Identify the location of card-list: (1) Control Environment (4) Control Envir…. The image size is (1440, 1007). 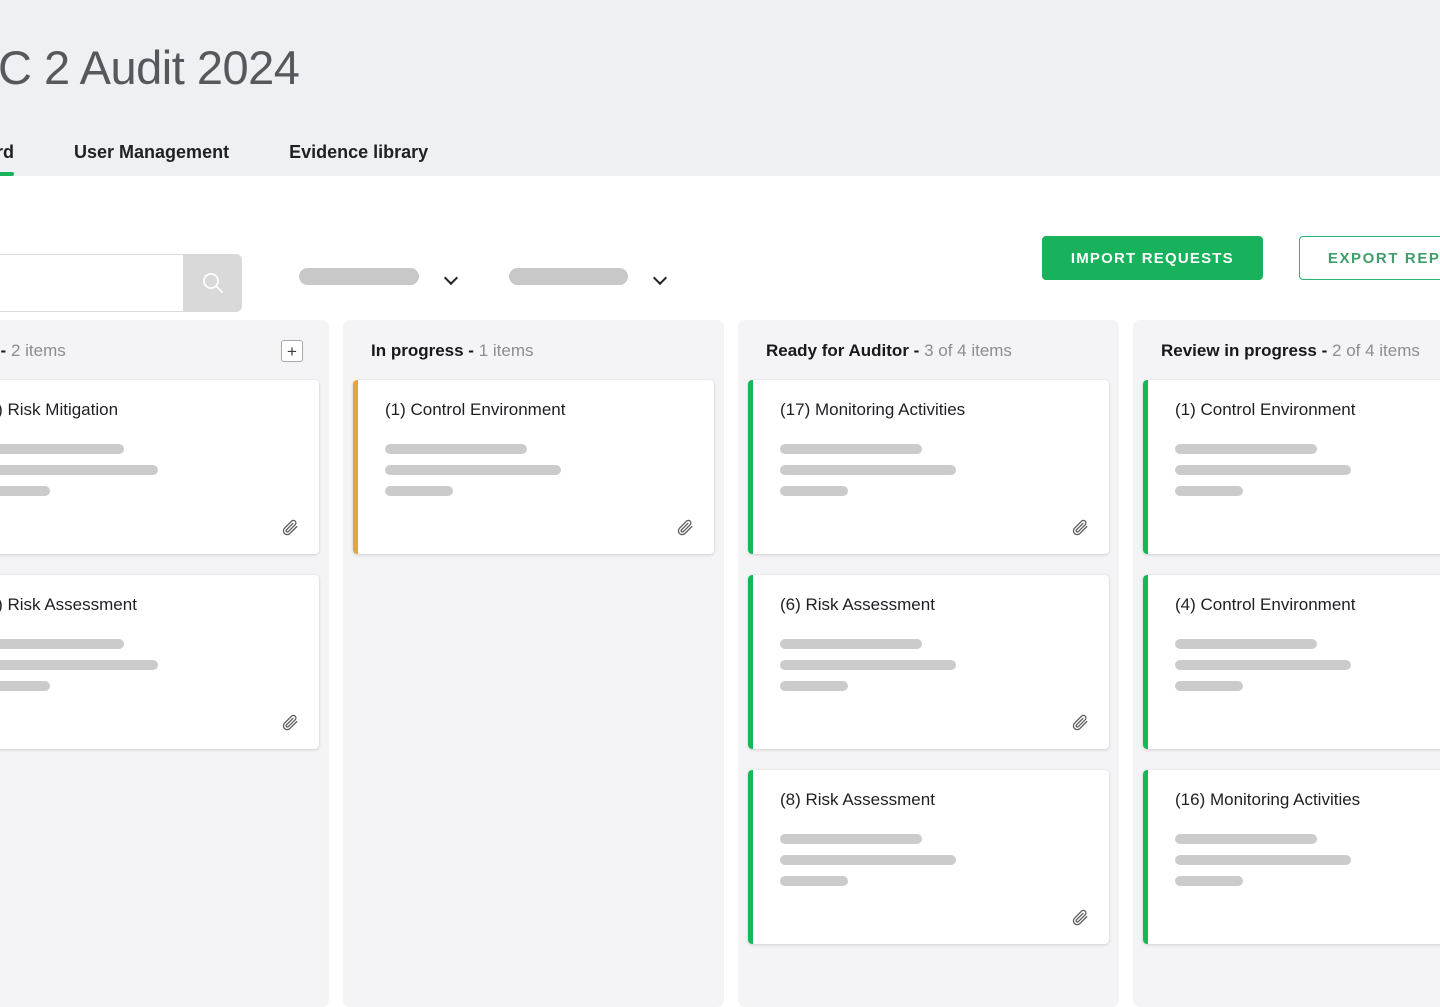
(1286, 662).